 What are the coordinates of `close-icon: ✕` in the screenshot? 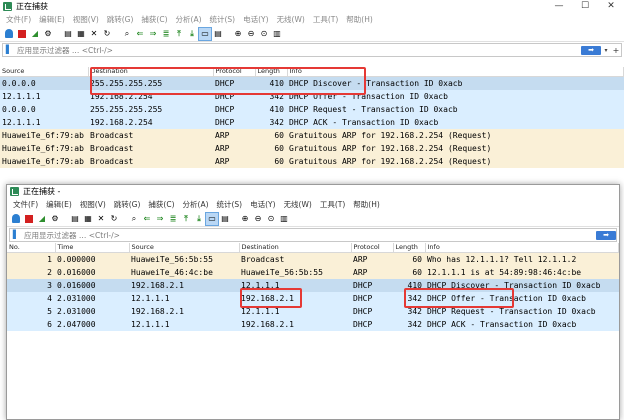 It's located at (611, 6).